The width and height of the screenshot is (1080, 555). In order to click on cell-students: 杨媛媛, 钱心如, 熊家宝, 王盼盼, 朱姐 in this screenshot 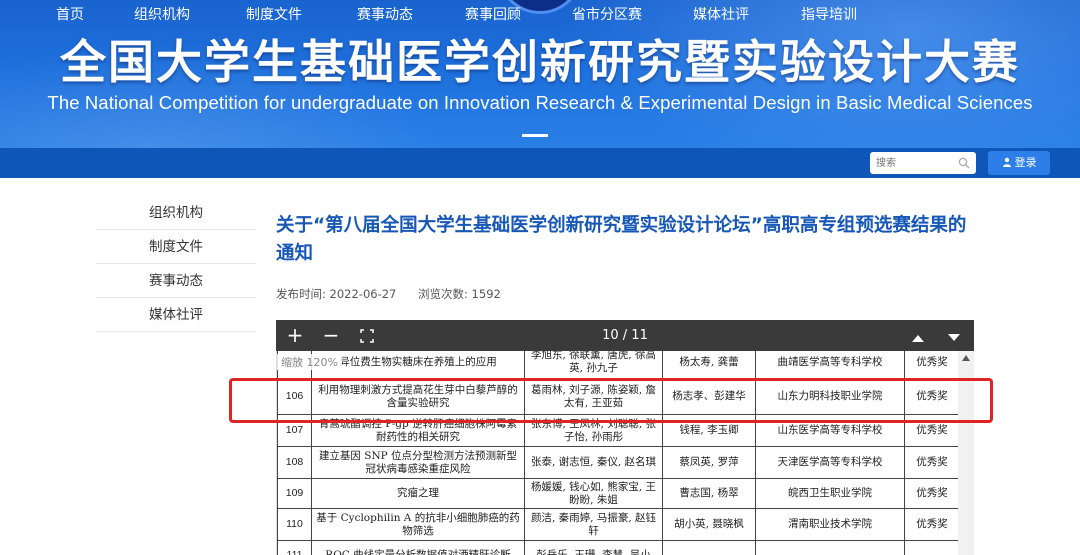, I will do `click(593, 493)`.